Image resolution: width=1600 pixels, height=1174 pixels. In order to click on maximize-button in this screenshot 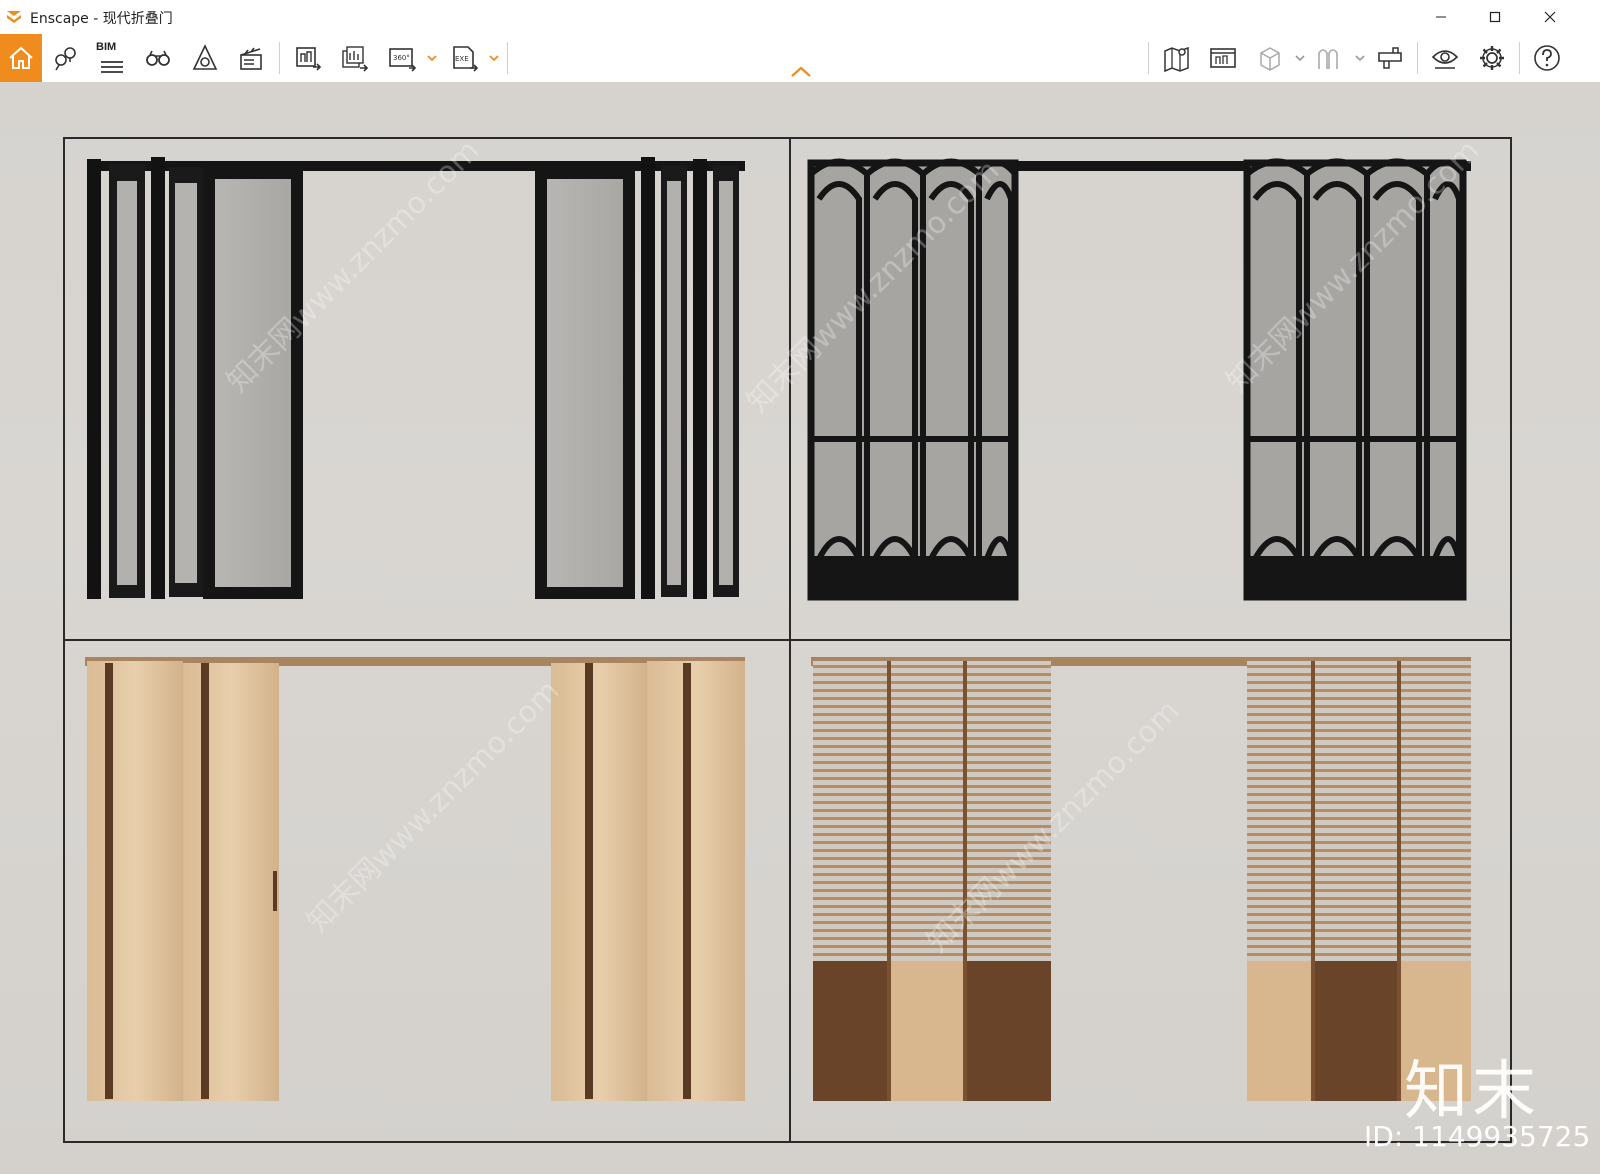, I will do `click(1495, 17)`.